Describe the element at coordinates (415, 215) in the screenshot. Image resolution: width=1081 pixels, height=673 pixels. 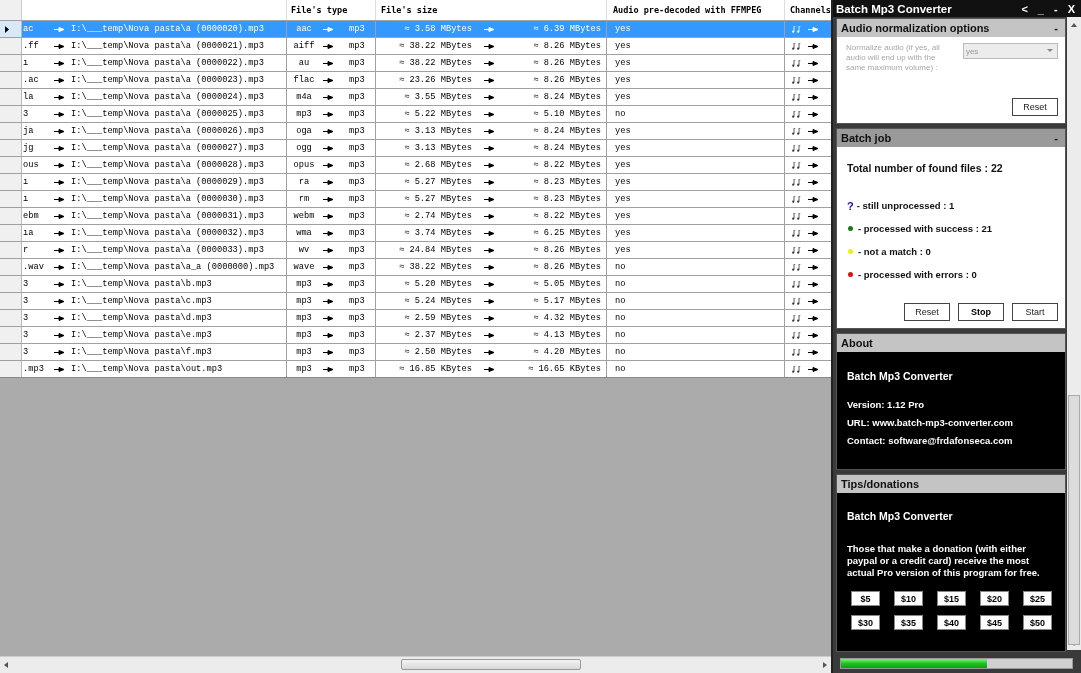
I see `table-row: ebm I:\___temp\Nova pasta\a (0000031).mp3 webm mp3 ≈ 2.74 MBytes ≈ 8.22 MBytes yes` at that location.